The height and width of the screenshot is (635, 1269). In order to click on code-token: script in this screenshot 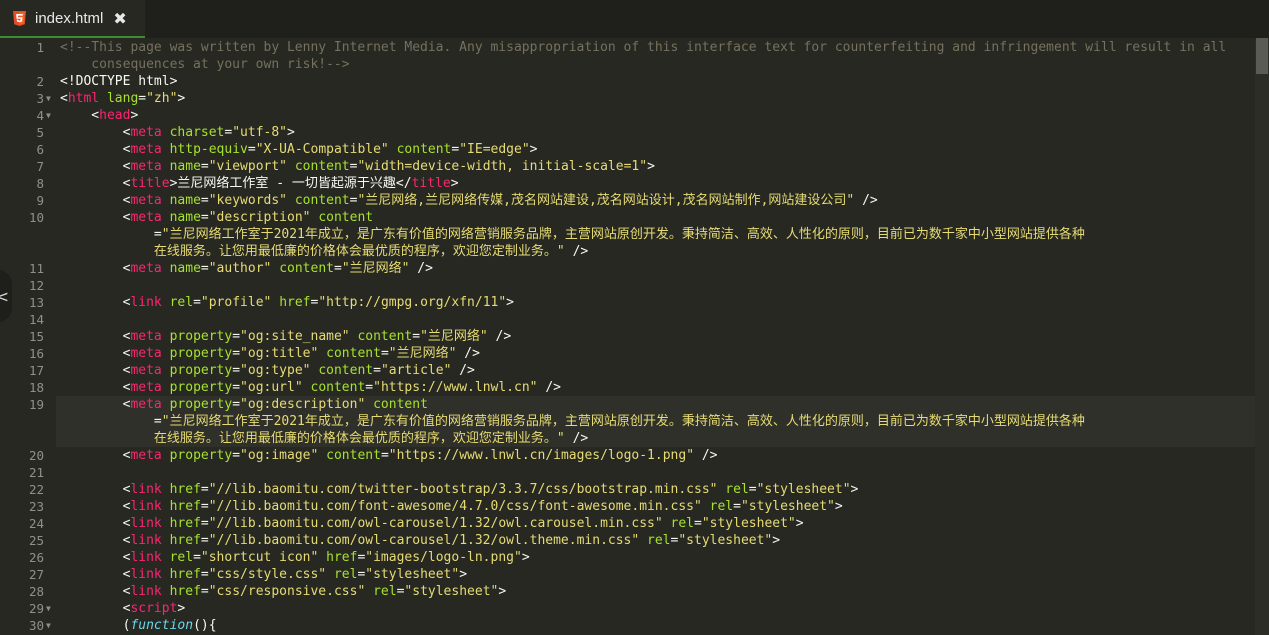, I will do `click(154, 608)`.